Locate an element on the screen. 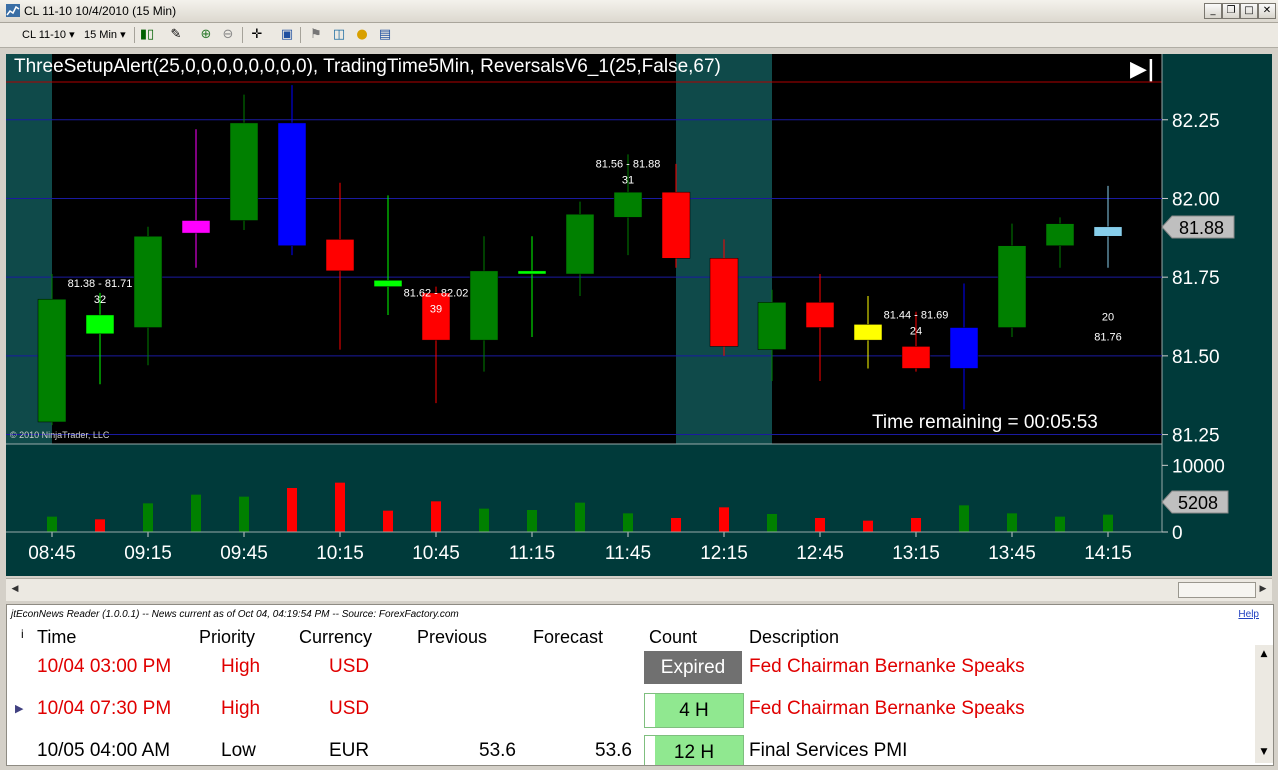 The image size is (1278, 770). interval-selector: 15 Min ▾ is located at coordinates (105, 35).